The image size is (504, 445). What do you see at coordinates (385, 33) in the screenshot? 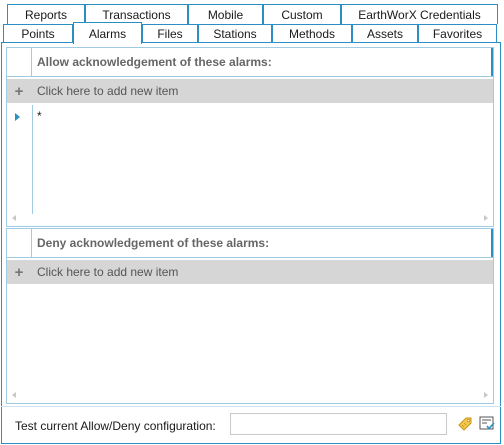
I see `tab-assets: Assets` at bounding box center [385, 33].